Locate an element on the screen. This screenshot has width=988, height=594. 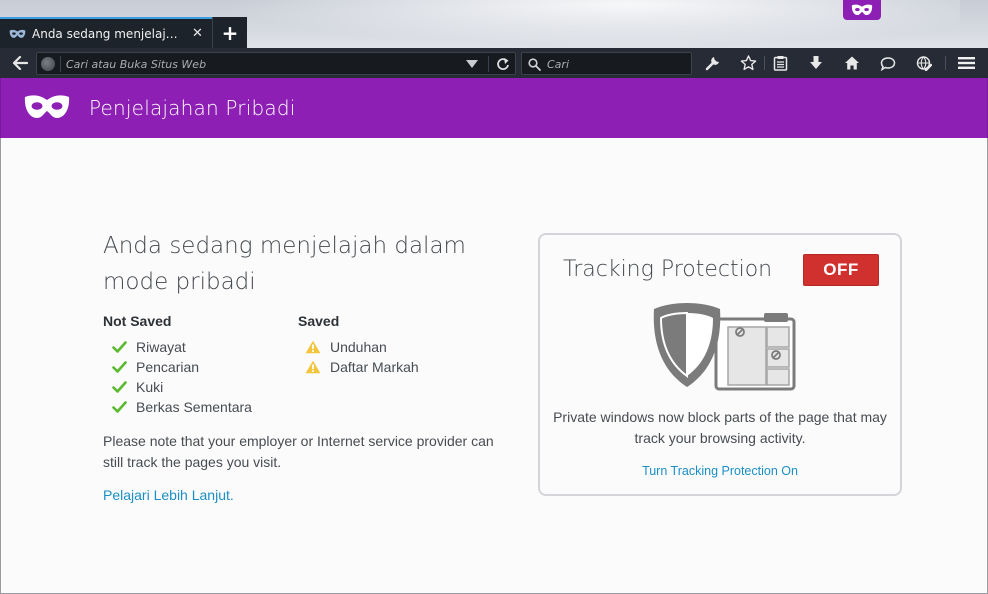
tracking-protection-title: Tracking Protection is located at coordinates (668, 269).